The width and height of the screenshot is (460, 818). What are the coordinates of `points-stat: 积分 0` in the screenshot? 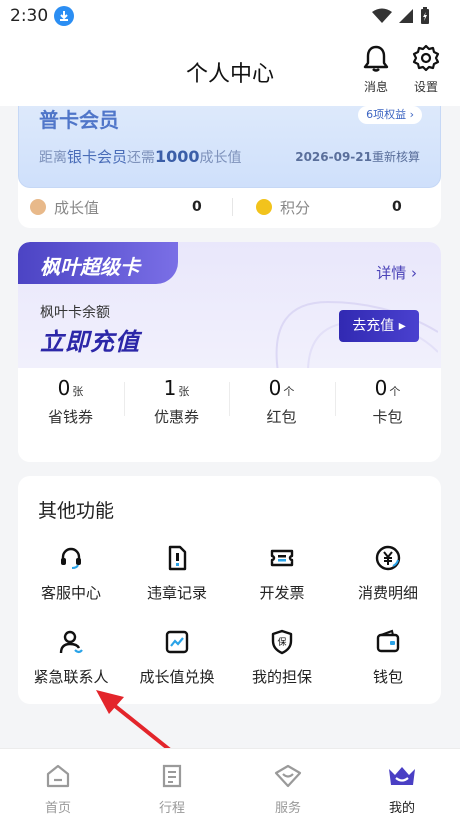 It's located at (336, 207).